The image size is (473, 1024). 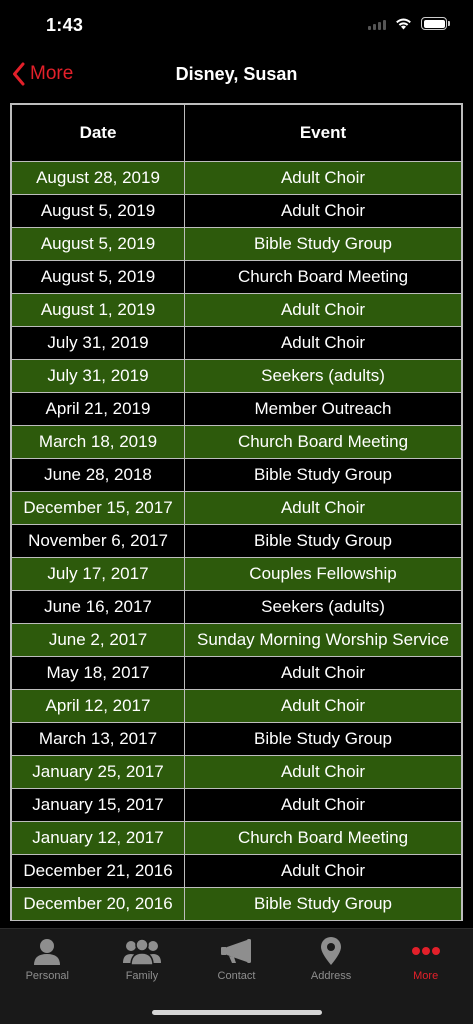 I want to click on more-dots-icon, so click(x=425, y=951).